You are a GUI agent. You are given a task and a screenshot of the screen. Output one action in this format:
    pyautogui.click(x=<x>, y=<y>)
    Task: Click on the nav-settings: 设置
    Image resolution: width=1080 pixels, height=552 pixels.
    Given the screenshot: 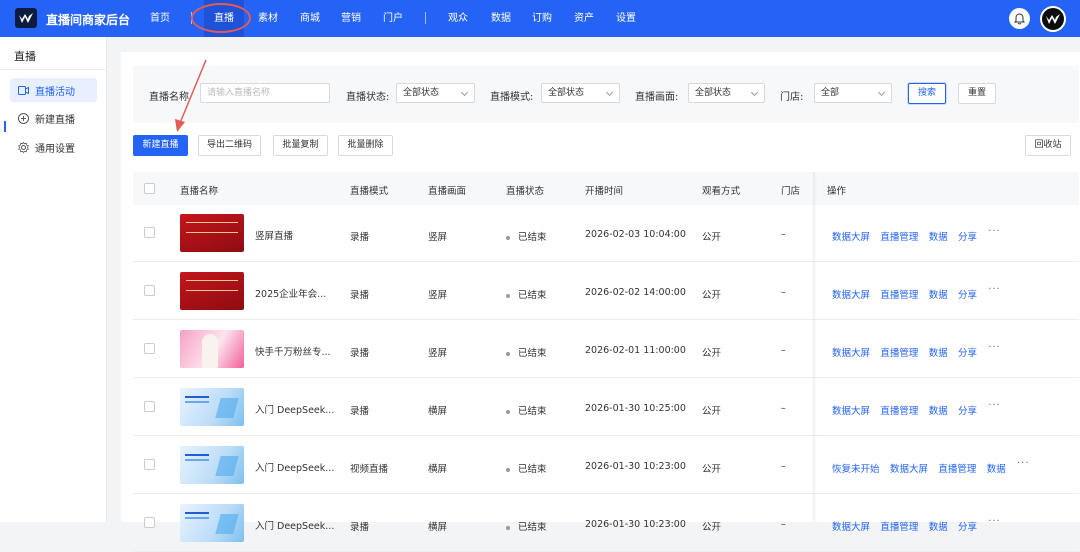 What is the action you would take?
    pyautogui.click(x=626, y=18)
    